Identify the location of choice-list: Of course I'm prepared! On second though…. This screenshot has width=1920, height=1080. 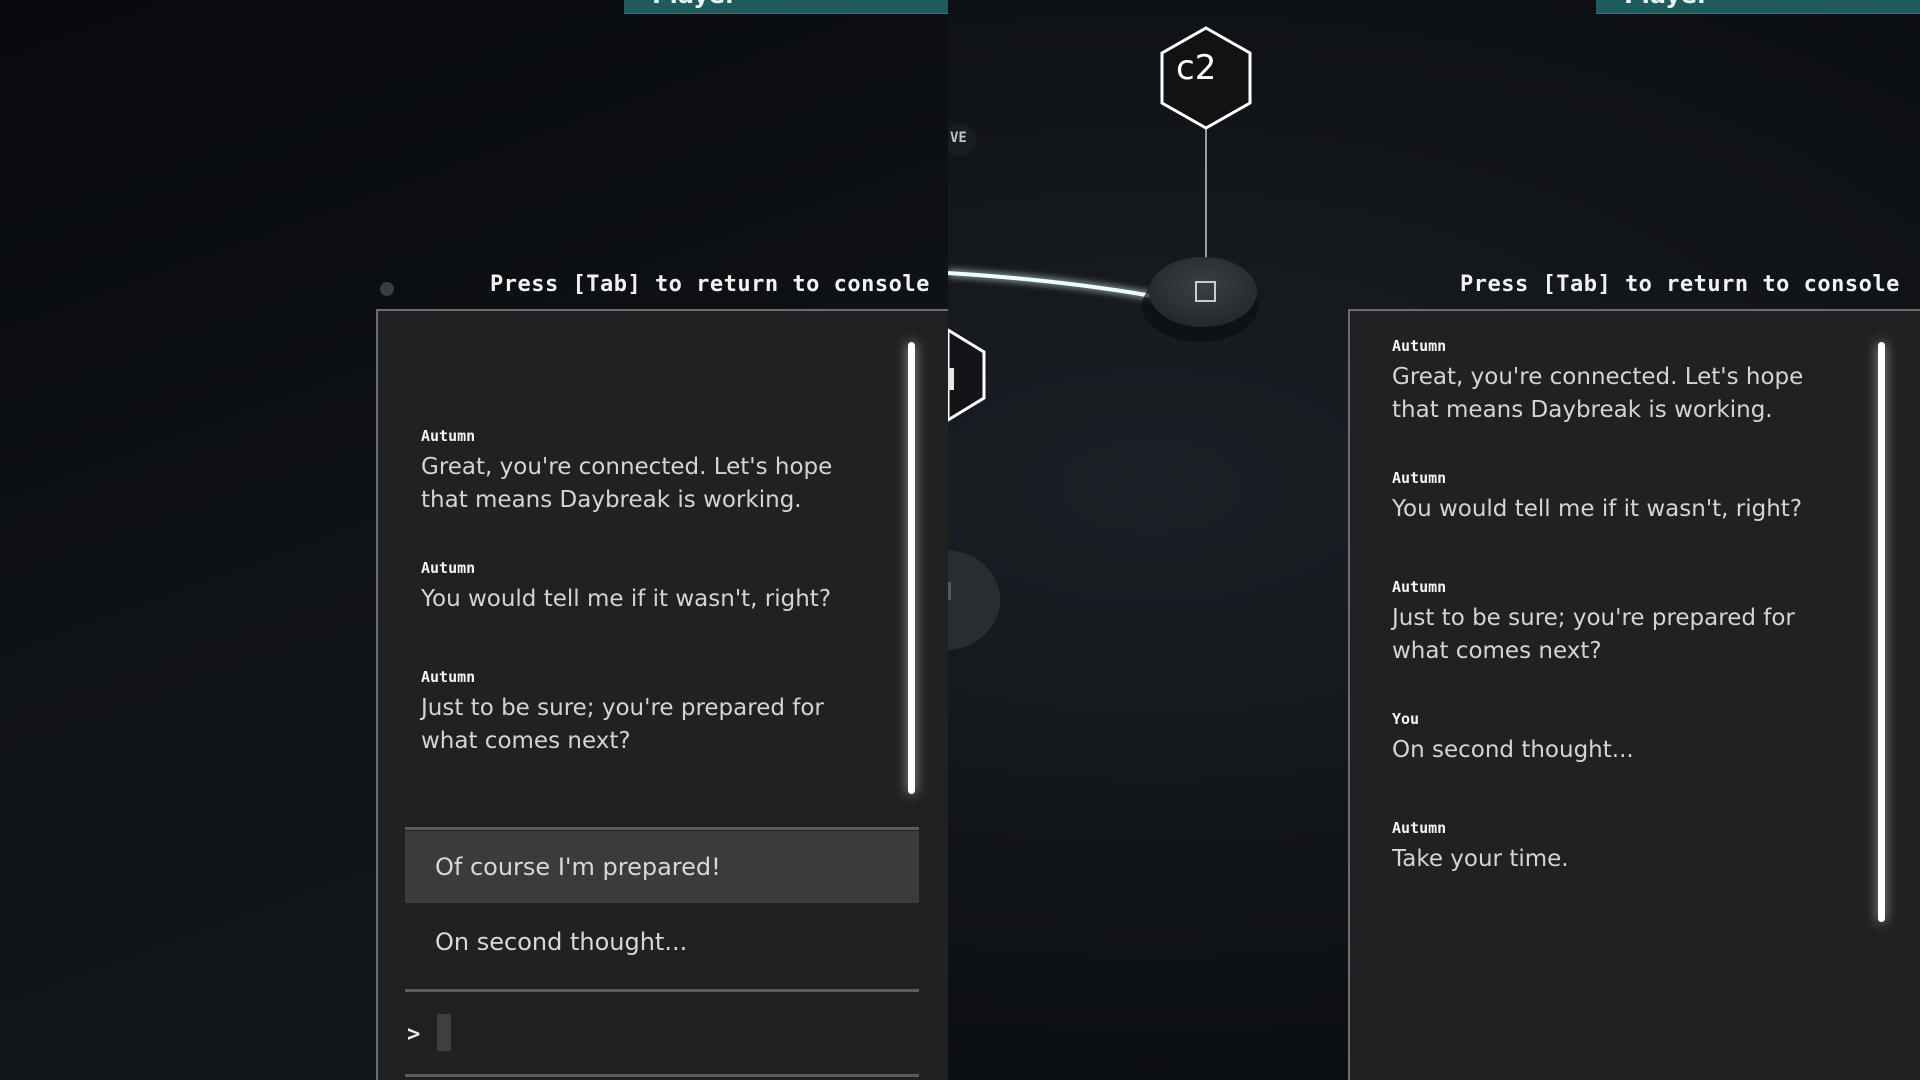
(662, 909).